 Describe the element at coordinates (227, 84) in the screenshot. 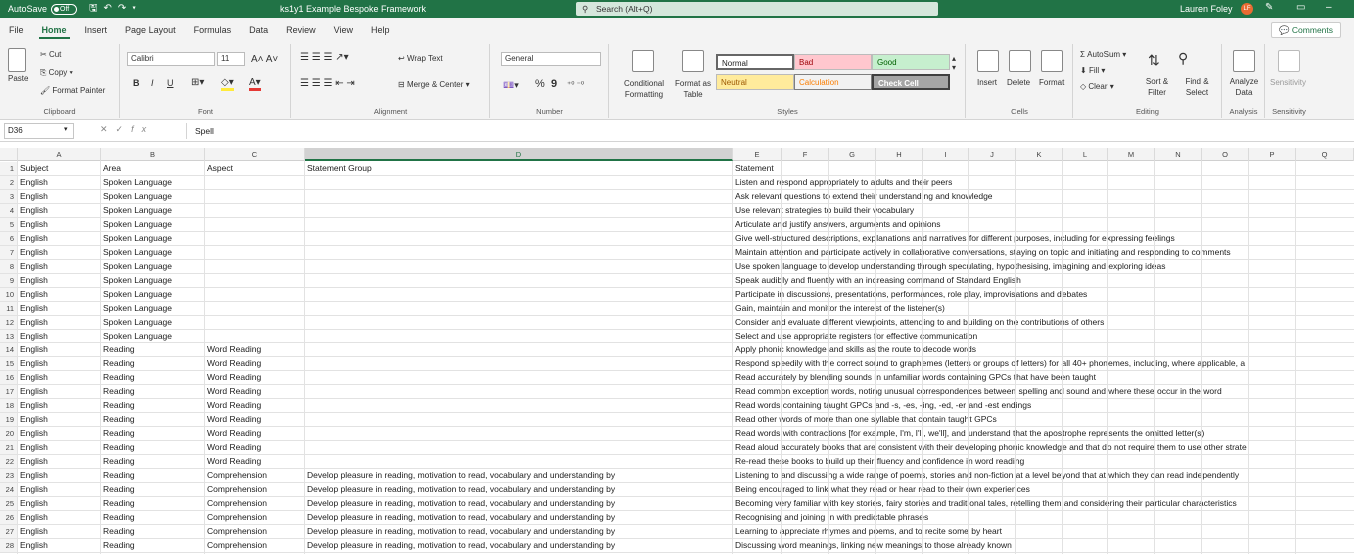

I see `fill-color-icon: ◇▾` at that location.